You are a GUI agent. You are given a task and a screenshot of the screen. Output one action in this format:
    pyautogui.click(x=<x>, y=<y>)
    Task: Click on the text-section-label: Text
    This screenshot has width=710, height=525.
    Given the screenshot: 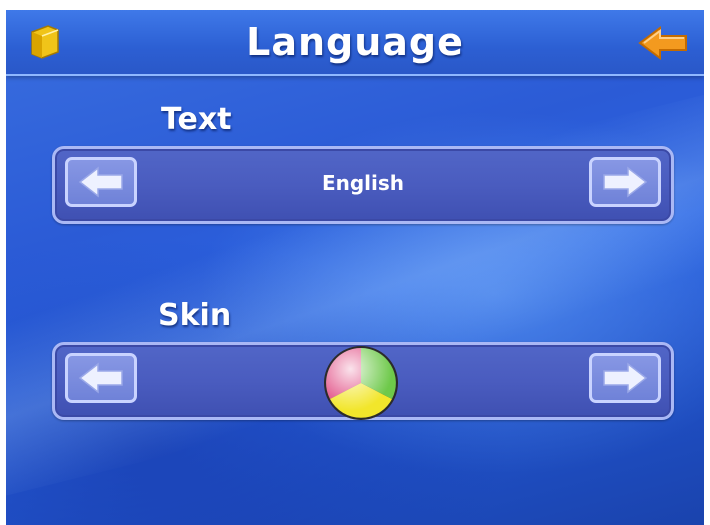 What is the action you would take?
    pyautogui.click(x=196, y=119)
    